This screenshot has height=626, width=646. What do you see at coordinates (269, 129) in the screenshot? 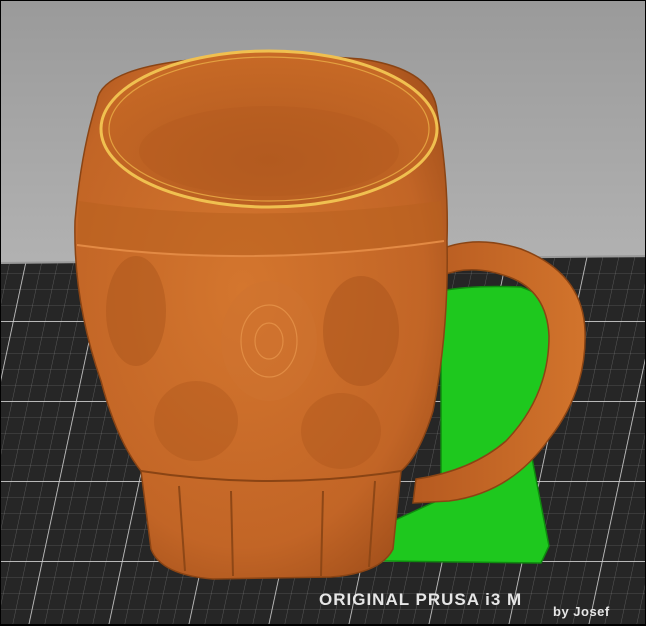
I see `mug-rim` at bounding box center [269, 129].